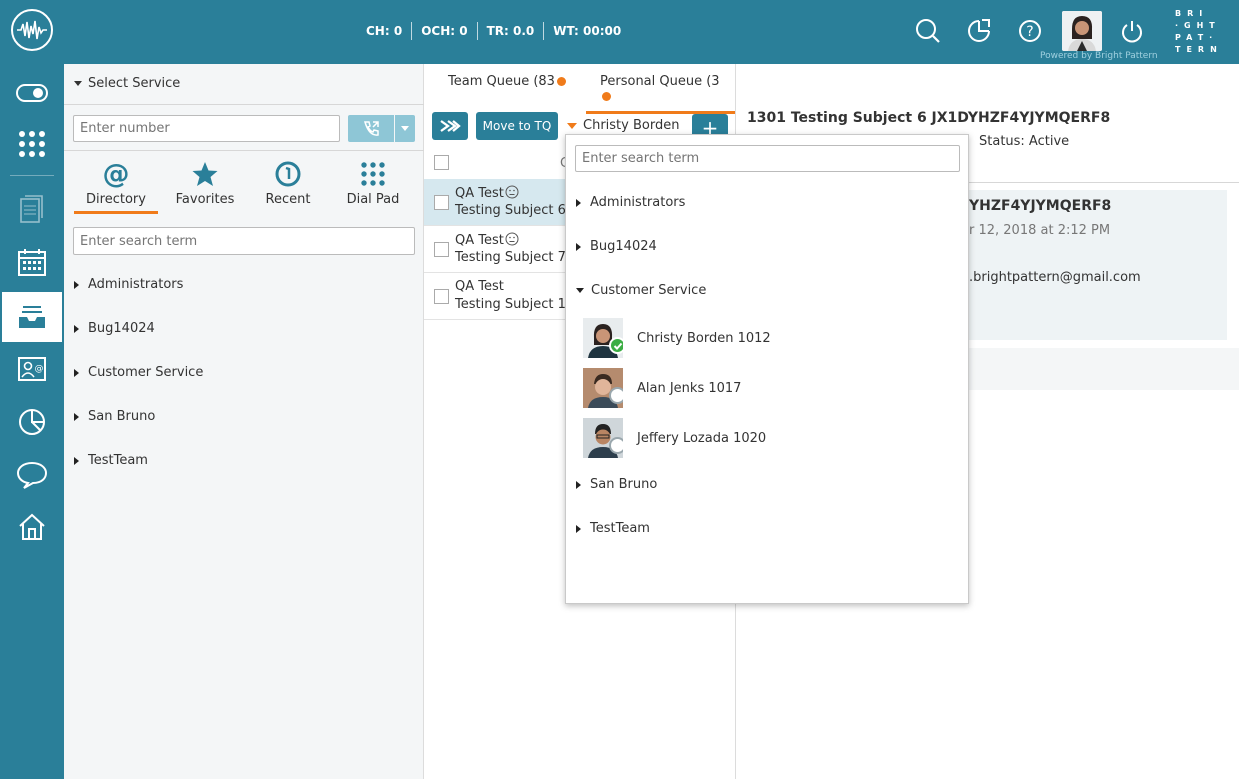 The width and height of the screenshot is (1239, 779). I want to click on directory-tabs: @ Directory Favorites Recent Dial Pad, so click(244, 189).